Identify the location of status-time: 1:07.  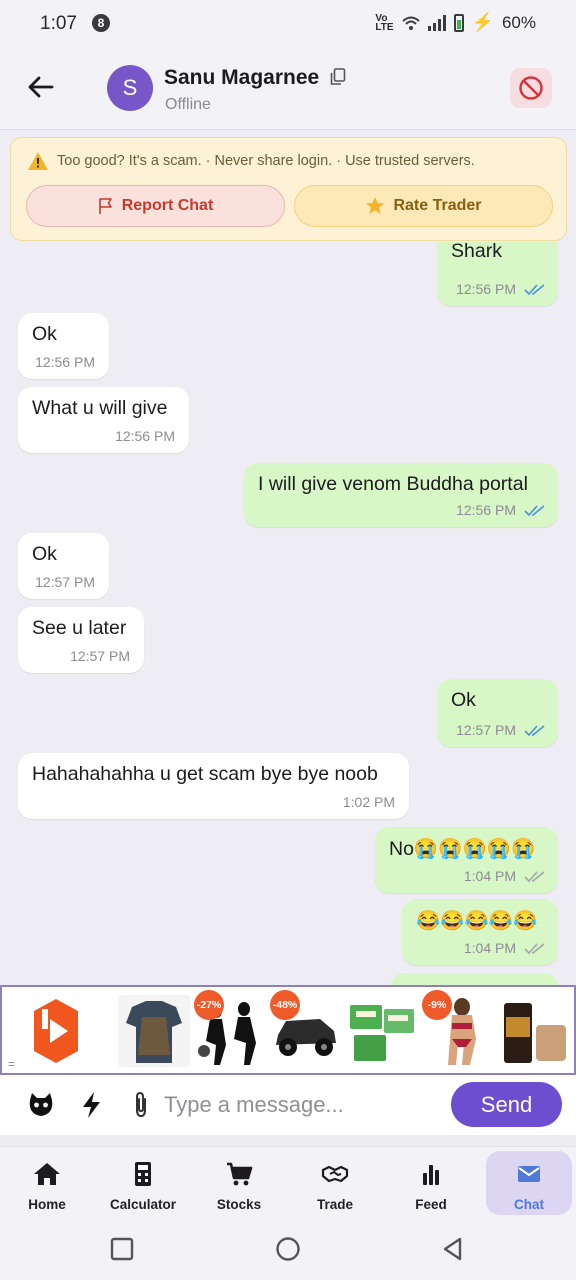
(58, 23).